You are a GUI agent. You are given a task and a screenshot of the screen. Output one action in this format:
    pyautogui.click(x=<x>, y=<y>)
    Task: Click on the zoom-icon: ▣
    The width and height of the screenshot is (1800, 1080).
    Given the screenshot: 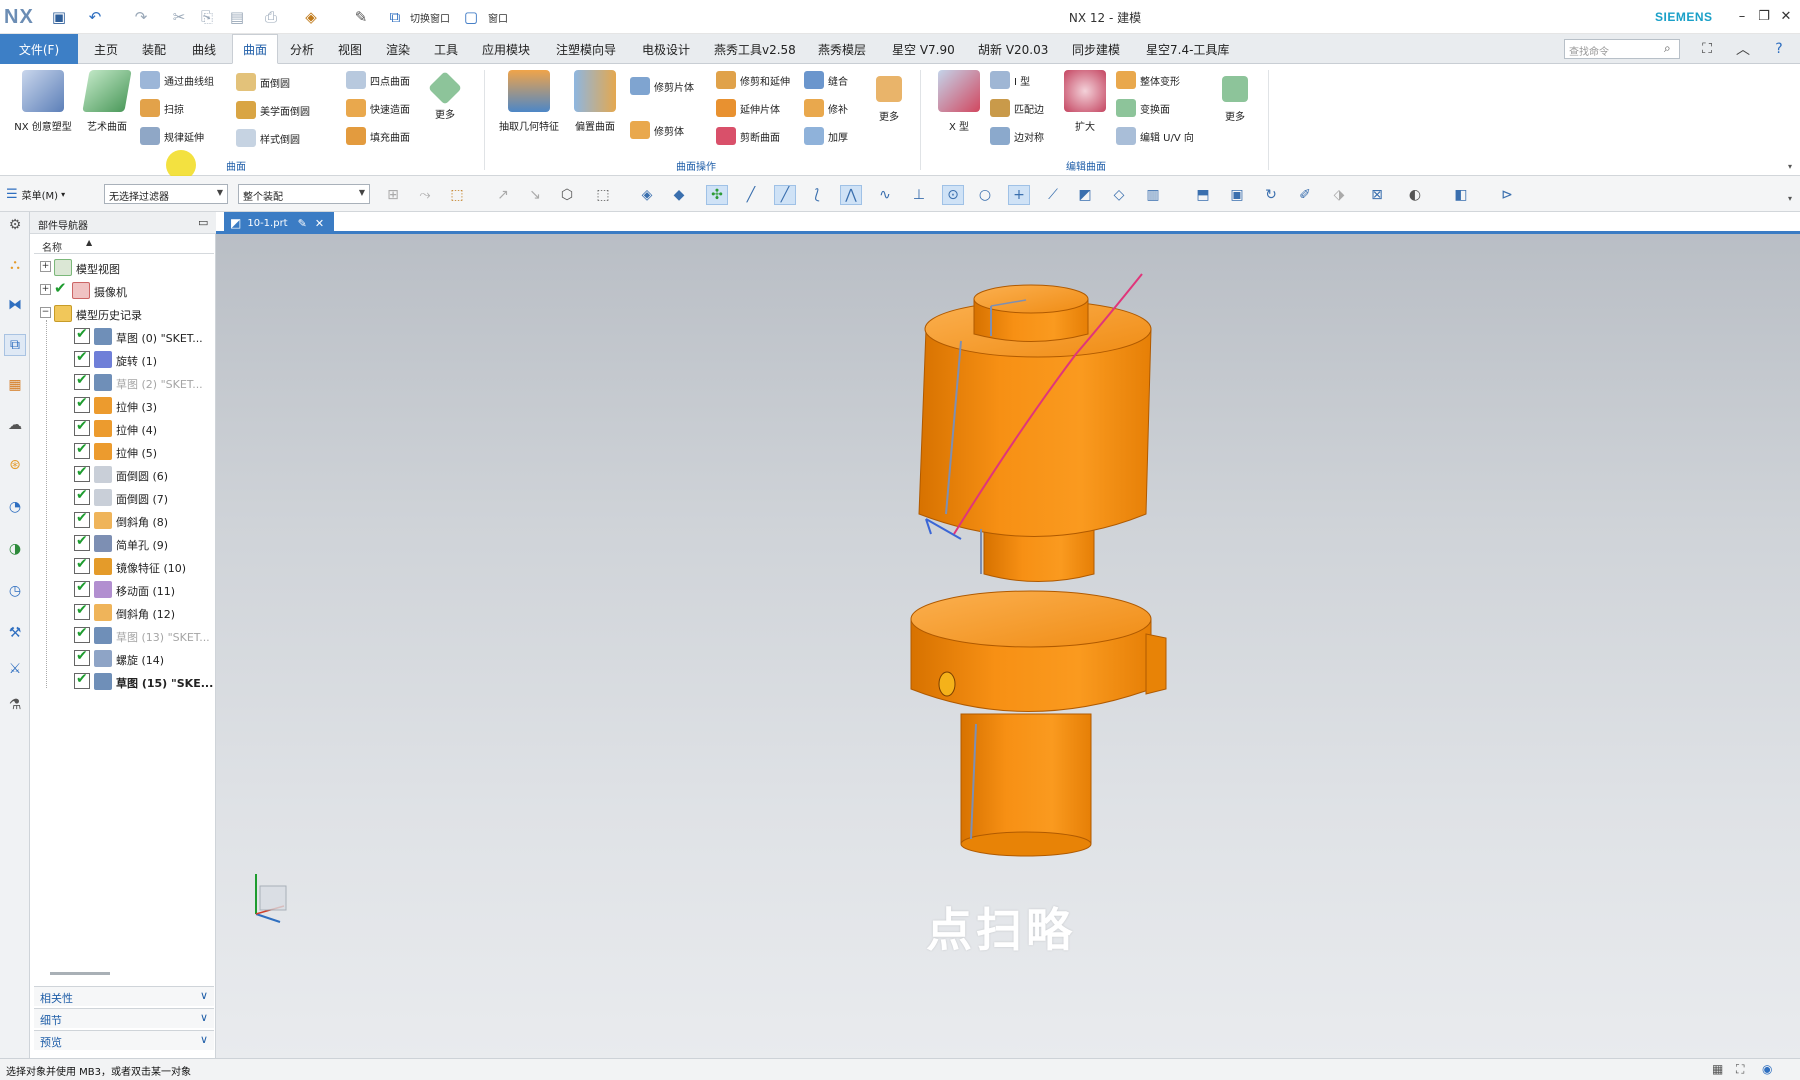 What is the action you would take?
    pyautogui.click(x=1237, y=195)
    